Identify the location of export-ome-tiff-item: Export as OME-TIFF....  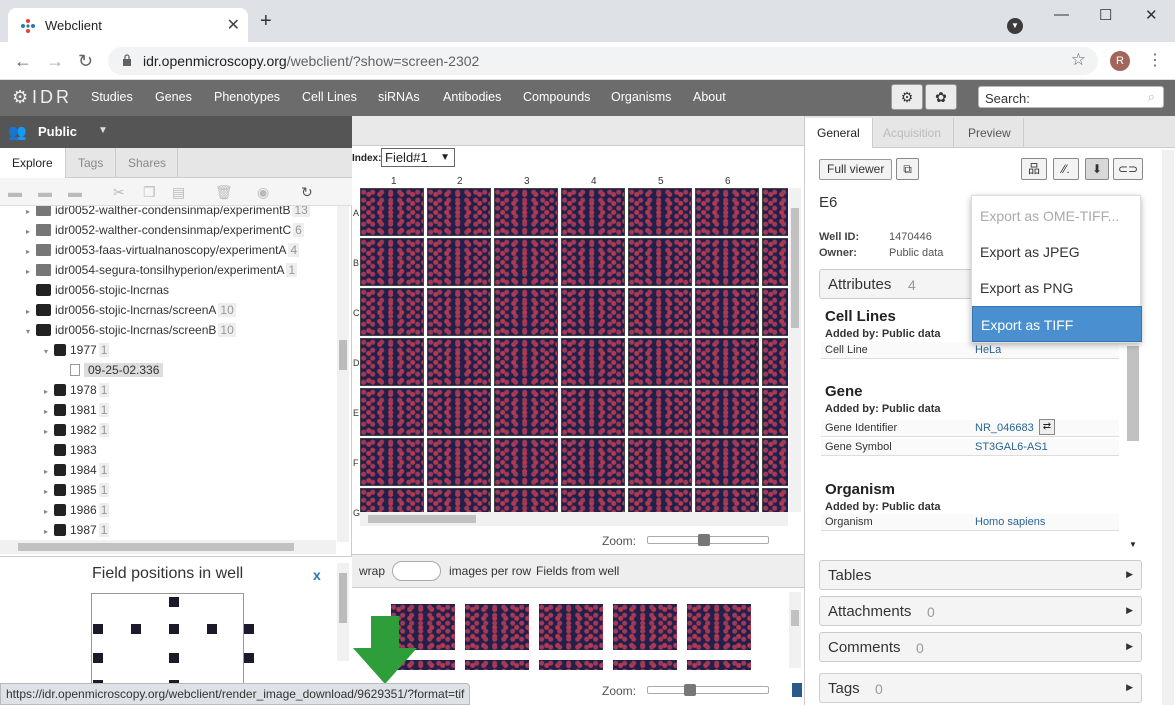
(1057, 216).